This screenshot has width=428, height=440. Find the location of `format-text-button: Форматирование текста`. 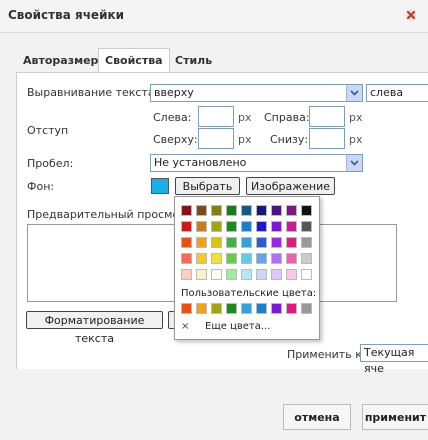

format-text-button: Форматирование текста is located at coordinates (94, 328).